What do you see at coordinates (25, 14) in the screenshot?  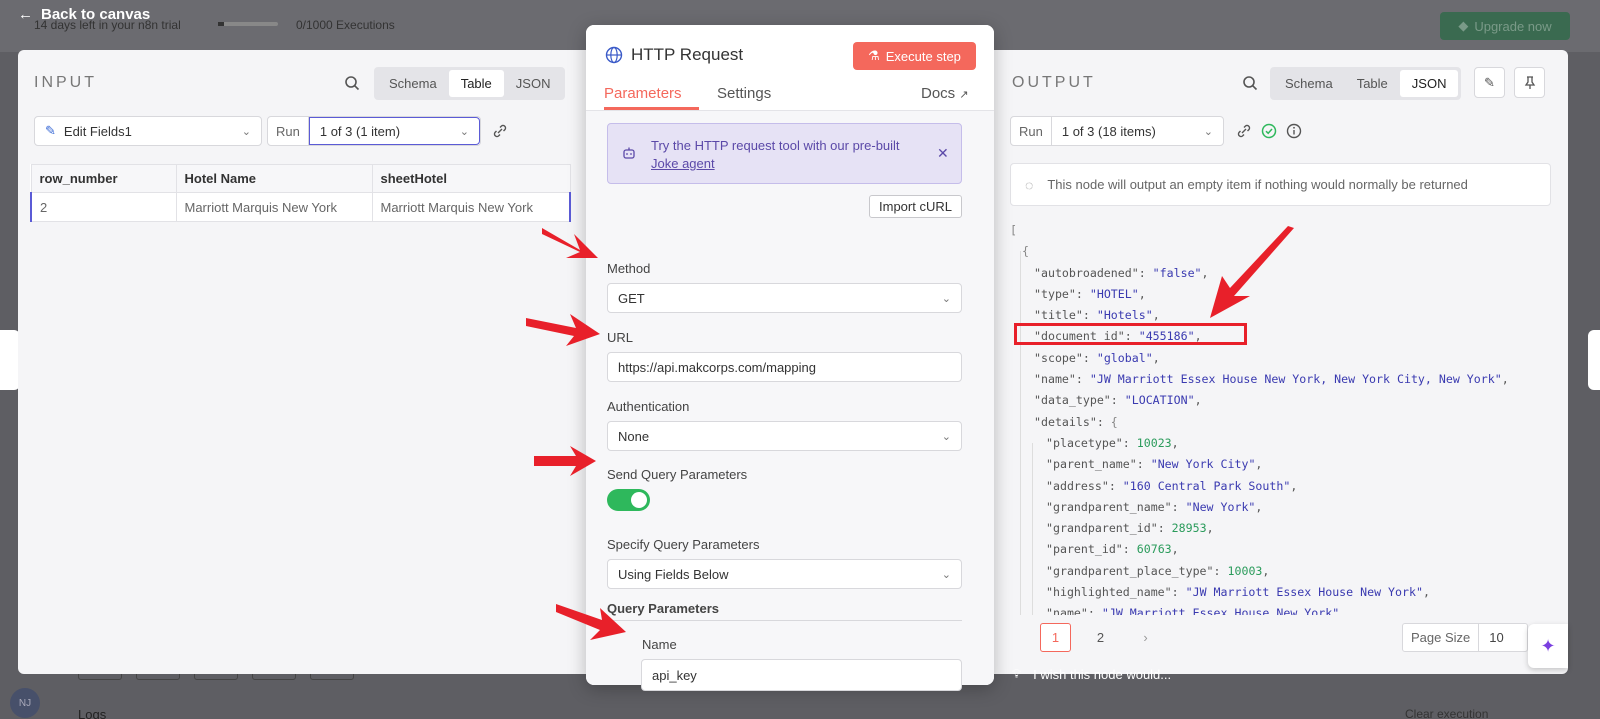 I see `arrow-left-icon: ←` at bounding box center [25, 14].